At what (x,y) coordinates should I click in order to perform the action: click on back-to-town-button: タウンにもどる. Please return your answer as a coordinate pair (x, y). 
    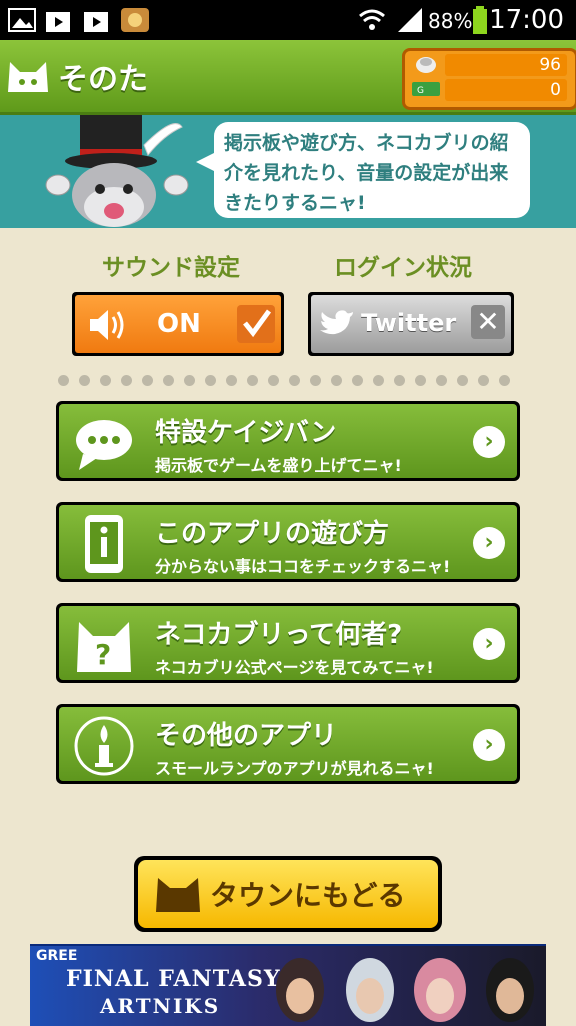
    Looking at the image, I should click on (288, 894).